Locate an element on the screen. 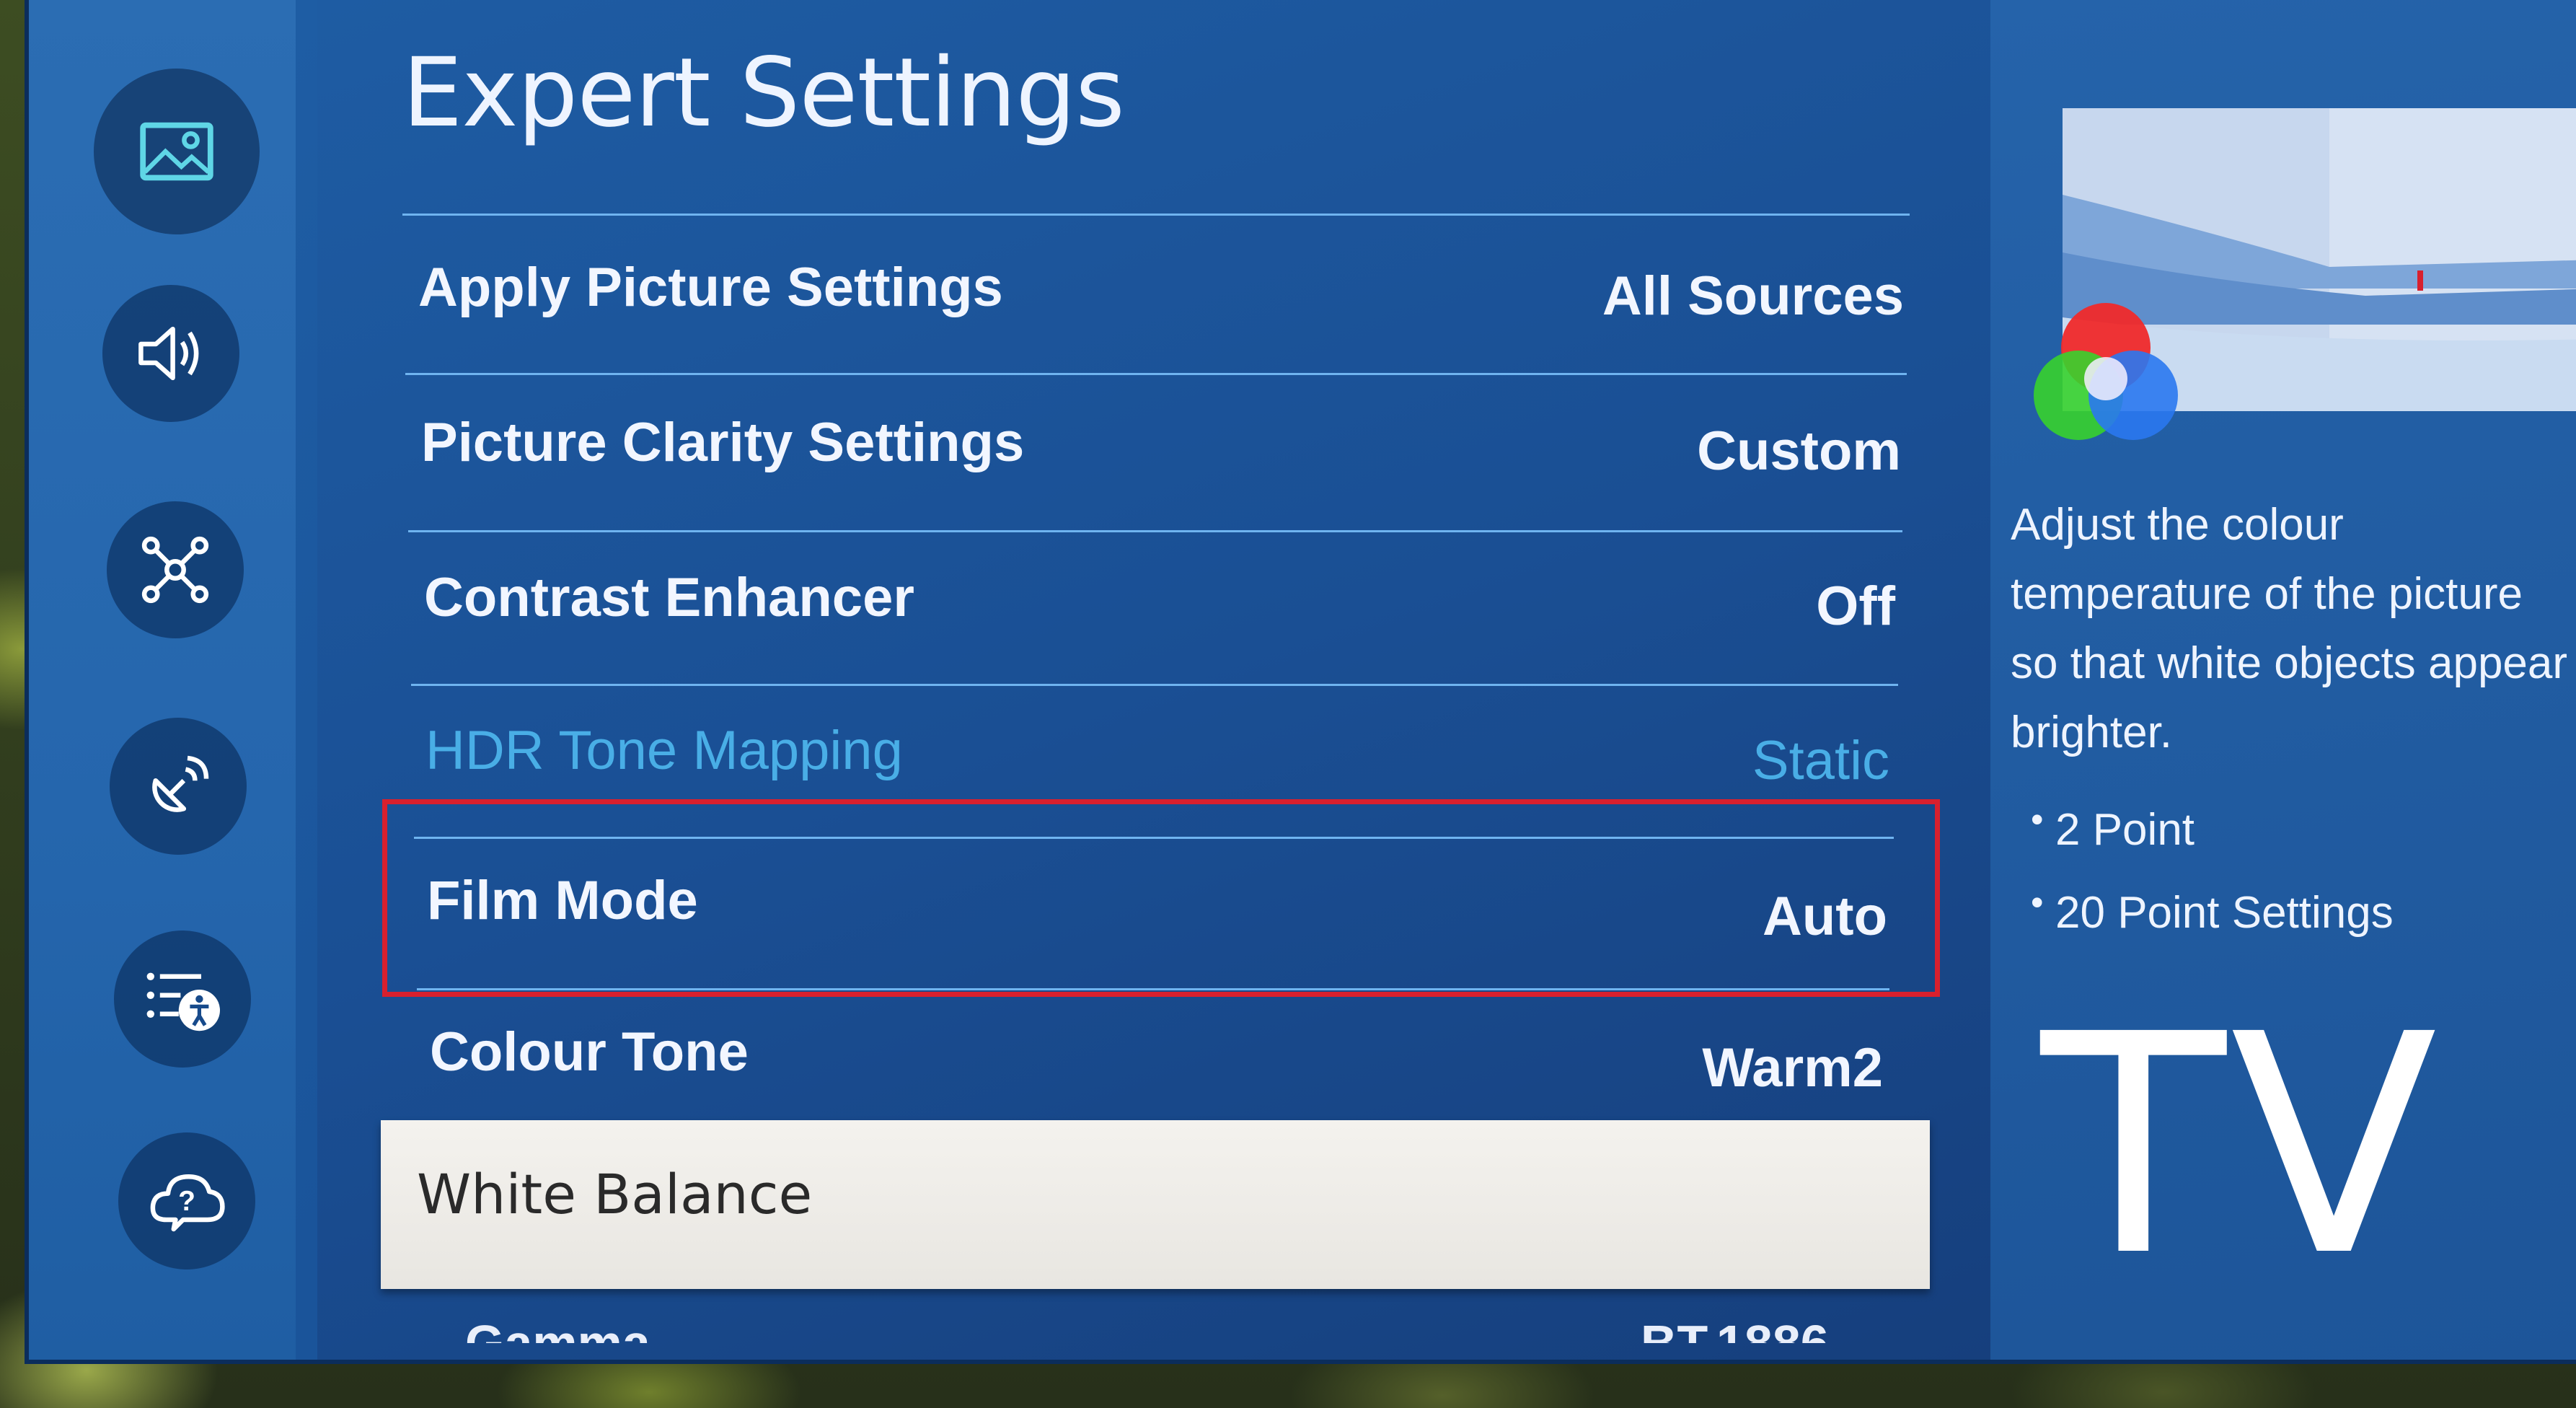 This screenshot has height=1408, width=2576. rail-item-broadcasting is located at coordinates (178, 786).